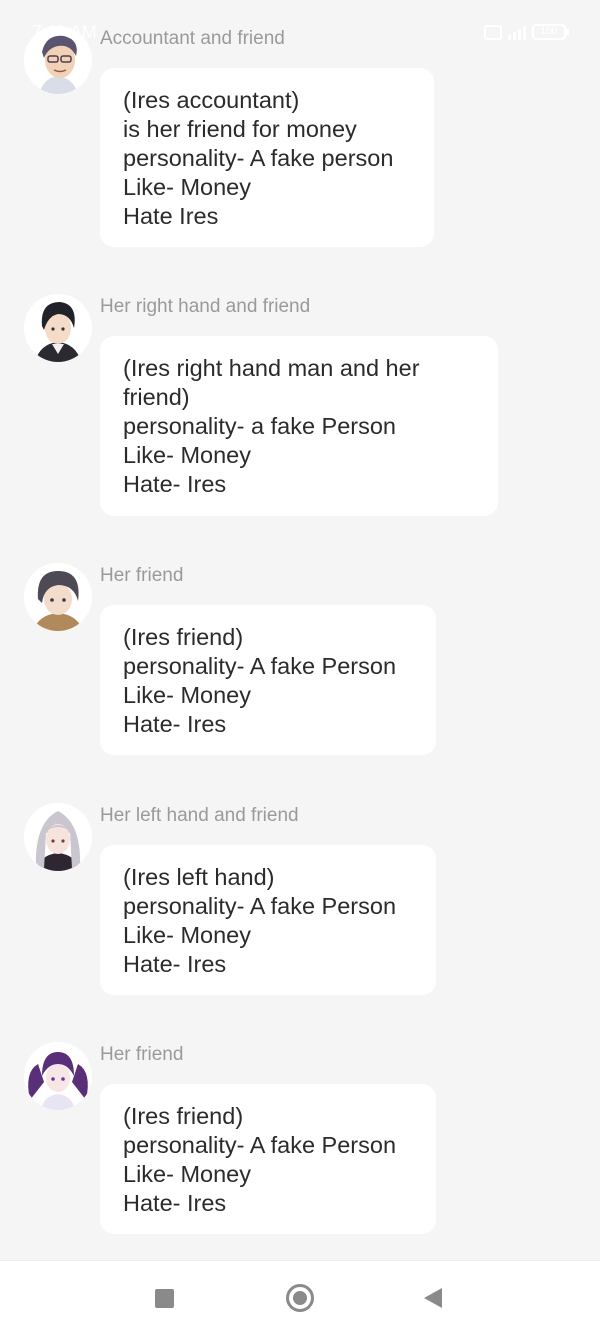  Describe the element at coordinates (271, 368) in the screenshot. I see `message-line: (Ires right hand man and her` at that location.